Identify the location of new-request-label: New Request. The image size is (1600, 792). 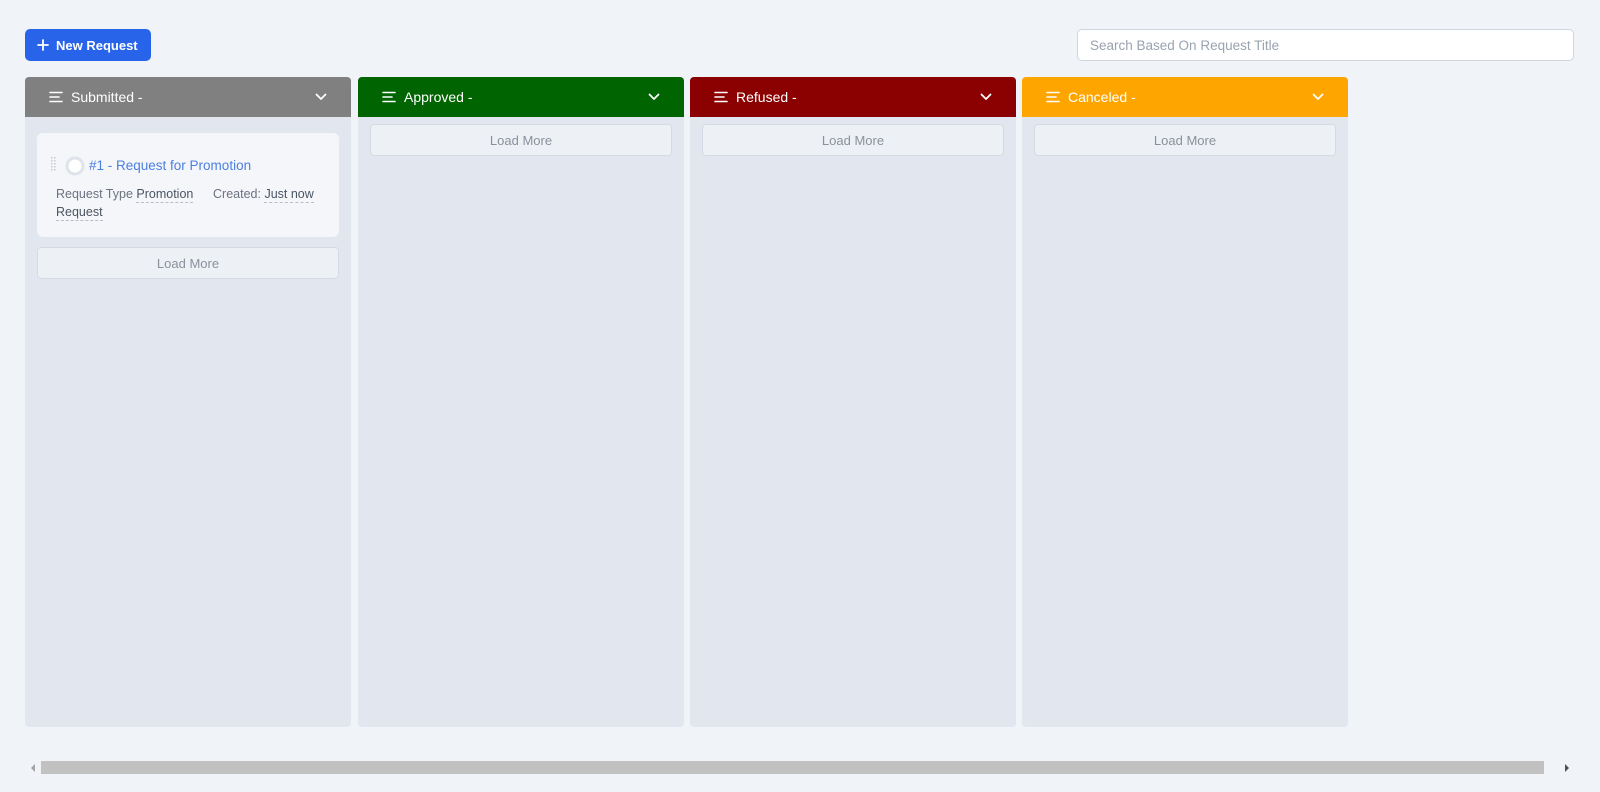
(97, 45).